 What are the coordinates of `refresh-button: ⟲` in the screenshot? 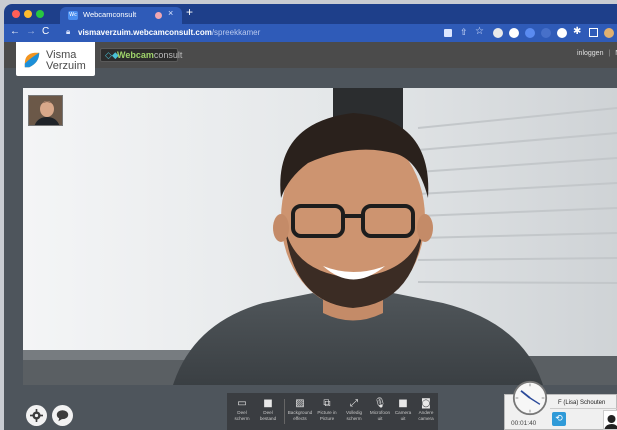 It's located at (559, 419).